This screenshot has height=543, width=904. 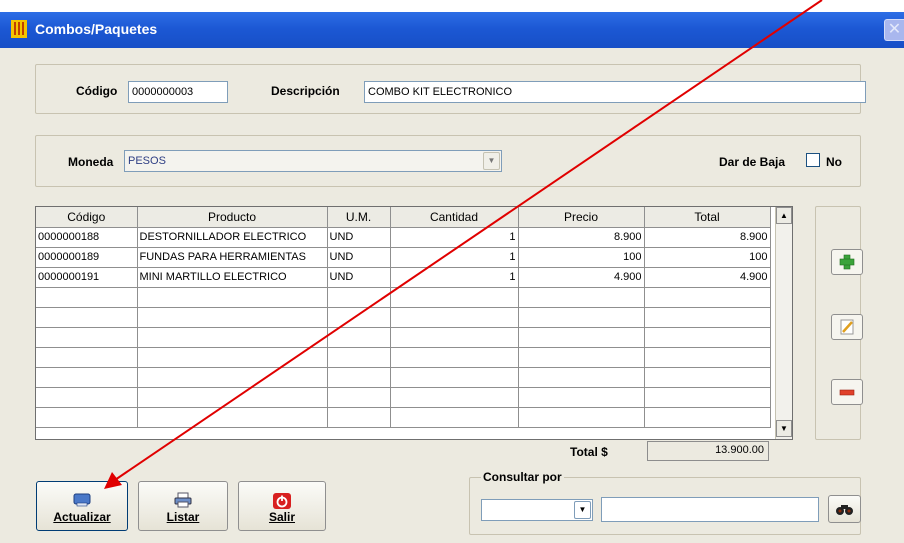 I want to click on grid-column-header: Total, so click(x=707, y=217).